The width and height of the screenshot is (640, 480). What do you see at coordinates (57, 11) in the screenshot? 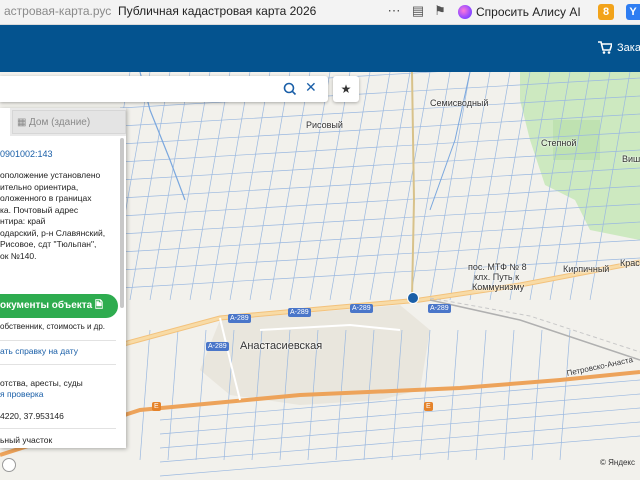
I see `address-bar: астровая-карта.рус` at bounding box center [57, 11].